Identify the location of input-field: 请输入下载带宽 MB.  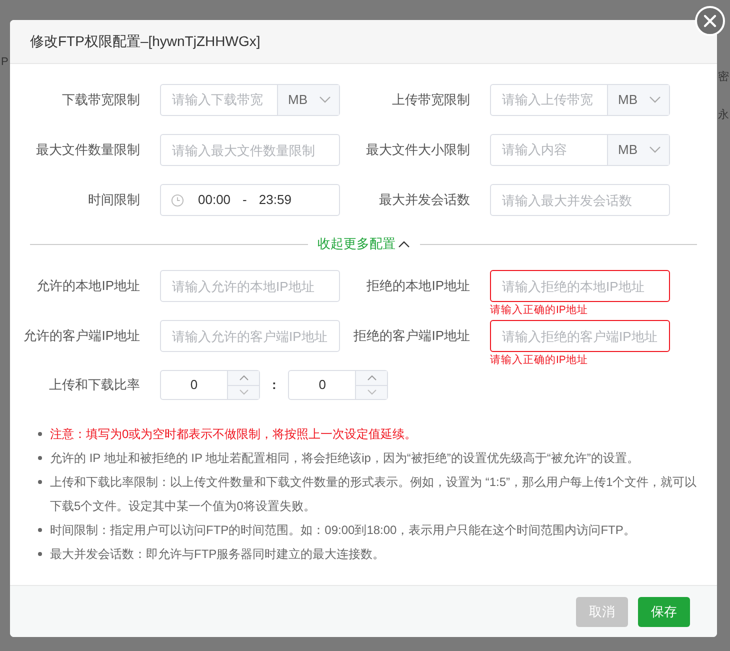
(250, 100).